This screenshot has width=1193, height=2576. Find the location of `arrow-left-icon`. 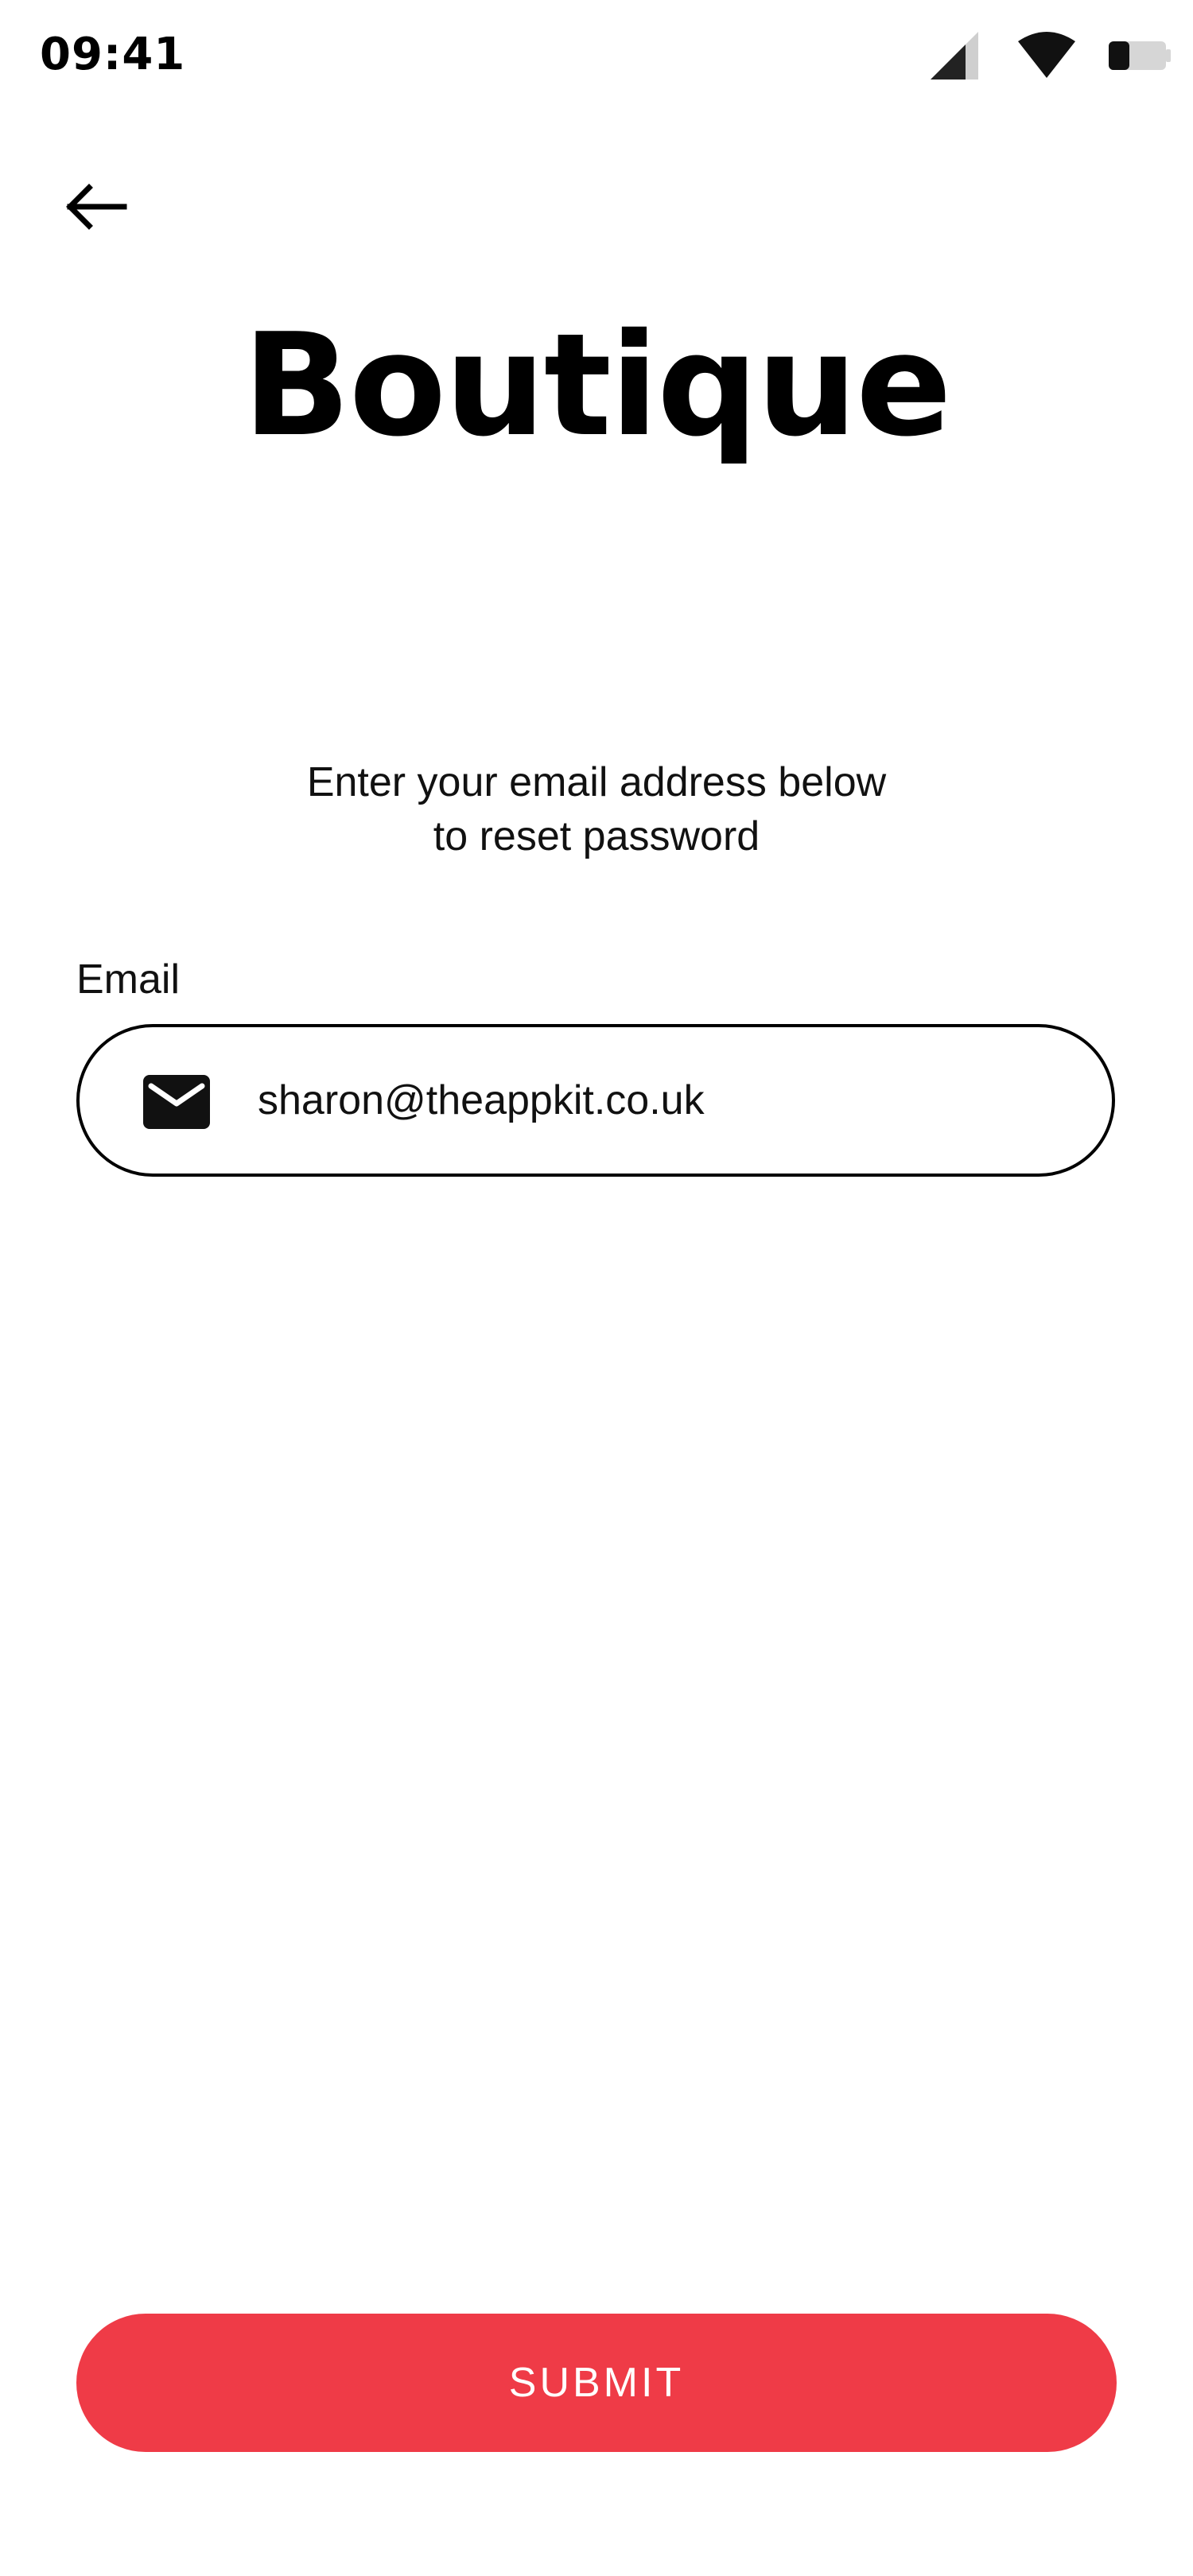

arrow-left-icon is located at coordinates (96, 207).